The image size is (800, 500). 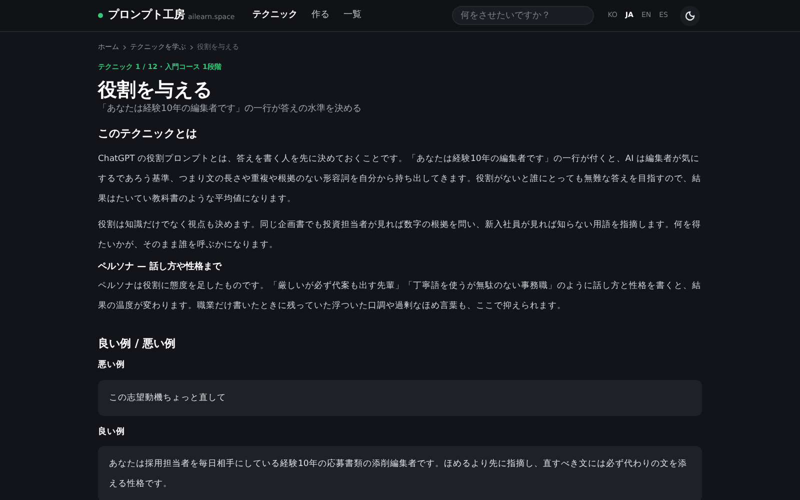 What do you see at coordinates (398, 475) in the screenshot?
I see `example-text: あなたは採用担当者を毎日相手にしている経験10年の応募書類の添削編集者です。ほめるより先に指摘し、直すべき文には必ず代わりの文を添える性格です。` at bounding box center [398, 475].